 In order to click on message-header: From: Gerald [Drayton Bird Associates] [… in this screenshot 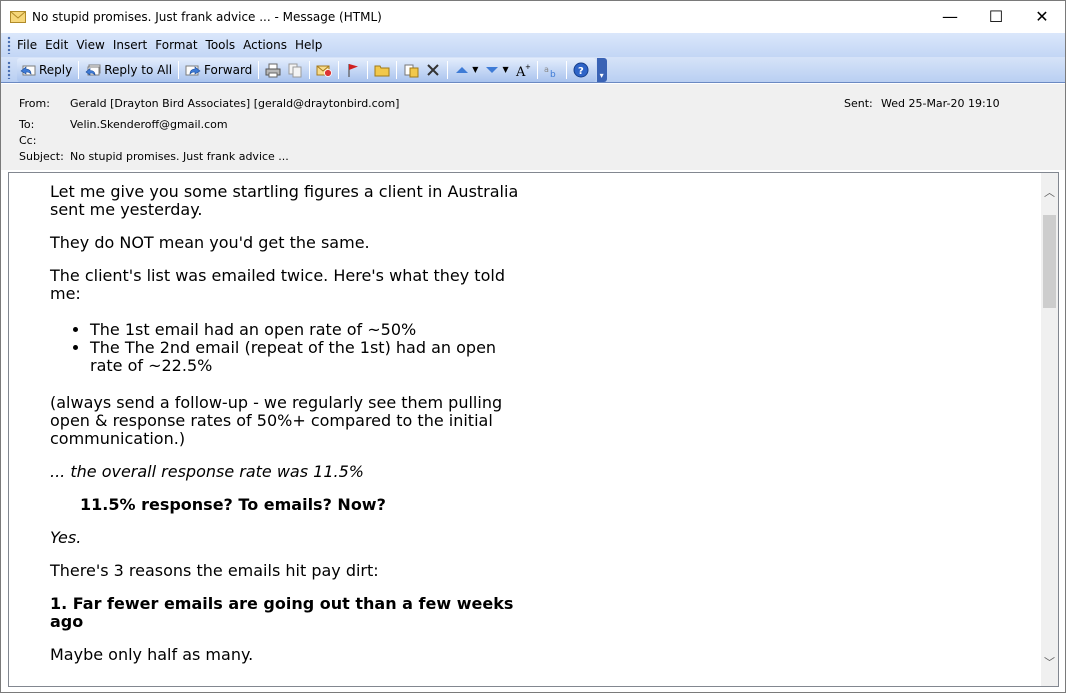, I will do `click(533, 127)`.